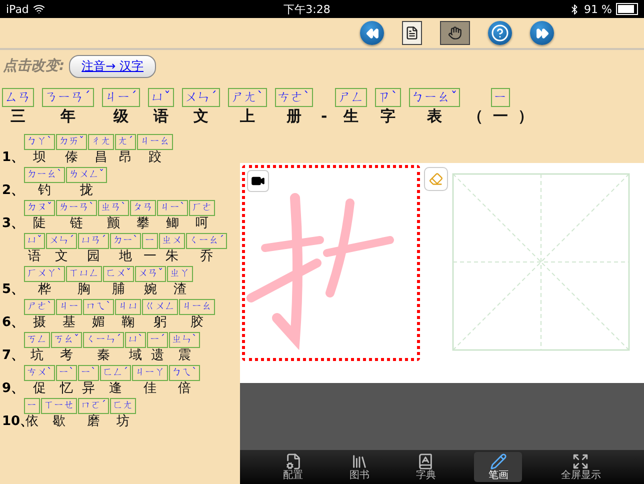  I want to click on mode-label: 点击改变:, so click(34, 66).